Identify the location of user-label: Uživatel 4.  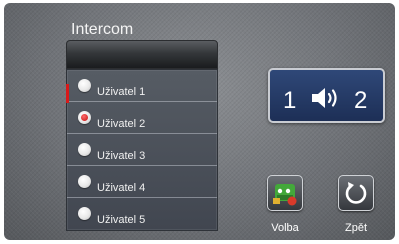
(121, 188).